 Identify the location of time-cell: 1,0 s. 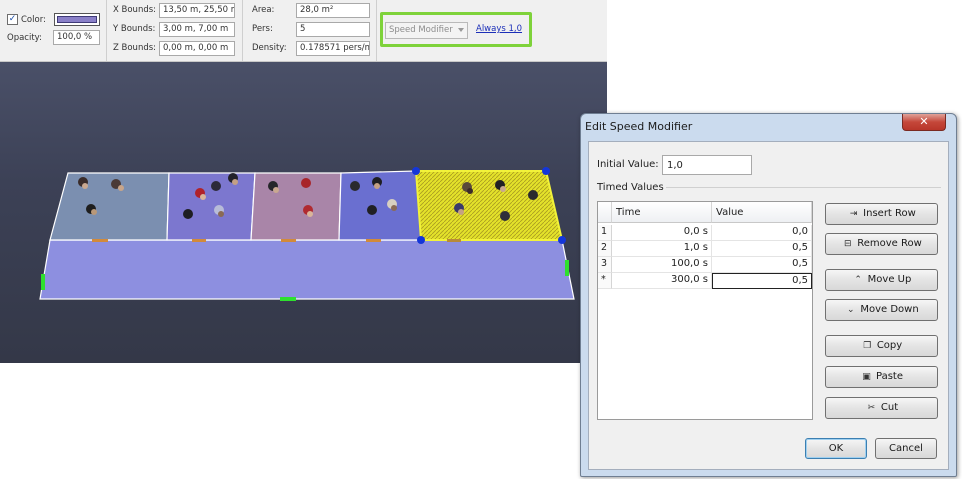
(662, 249).